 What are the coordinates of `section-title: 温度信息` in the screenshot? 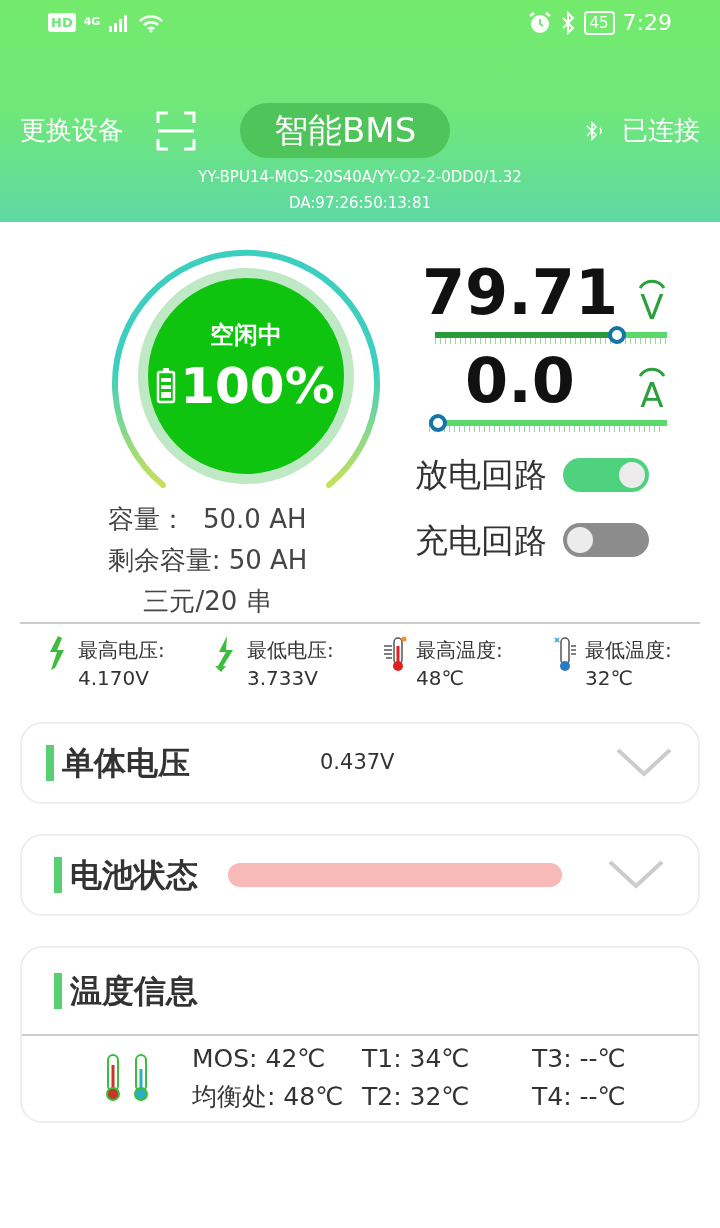 It's located at (134, 991).